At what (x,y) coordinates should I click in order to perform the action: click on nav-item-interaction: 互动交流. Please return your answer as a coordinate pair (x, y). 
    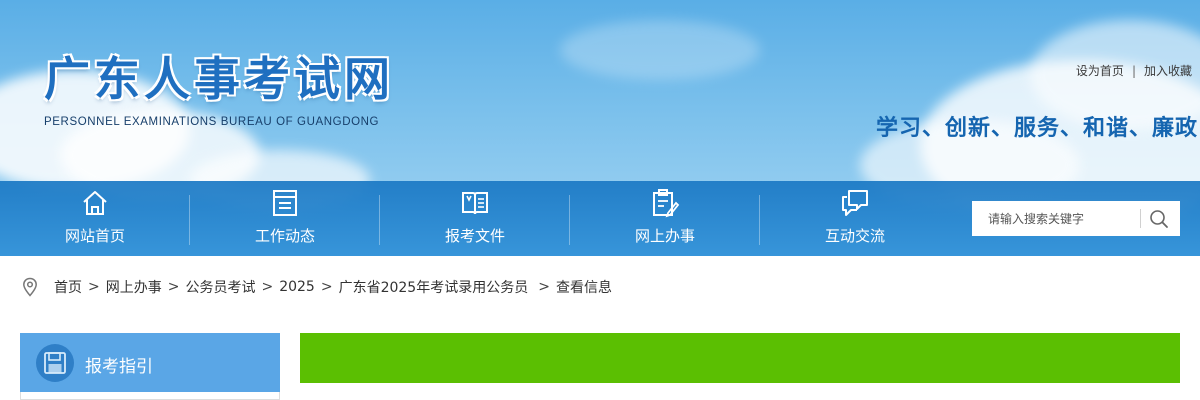
    Looking at the image, I should click on (855, 218).